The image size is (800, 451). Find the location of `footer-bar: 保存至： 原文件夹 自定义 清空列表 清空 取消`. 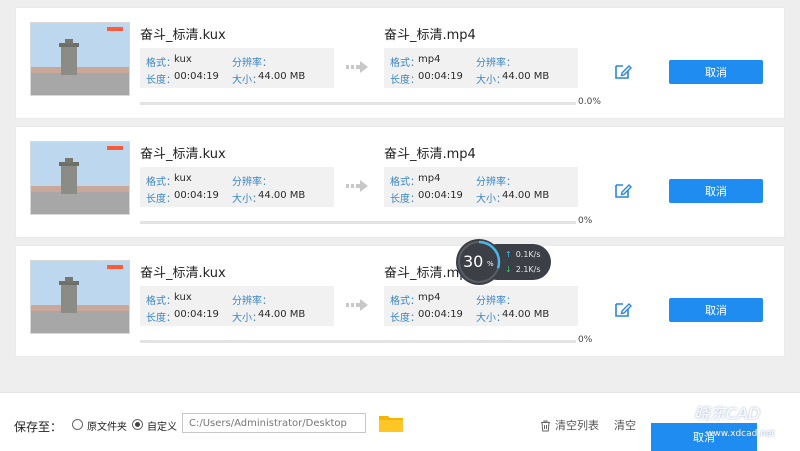

footer-bar: 保存至： 原文件夹 自定义 清空列表 清空 取消 is located at coordinates (400, 421).